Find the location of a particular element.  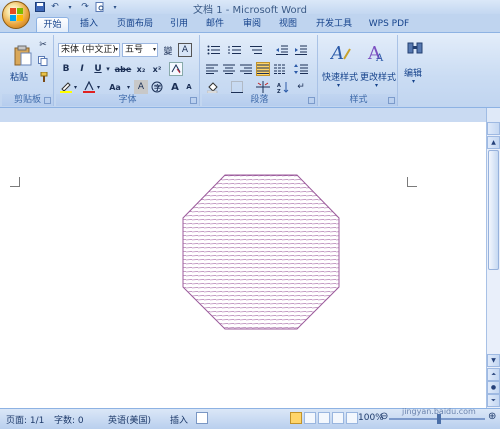

phonetic-guide-icon: 變 is located at coordinates (168, 50).